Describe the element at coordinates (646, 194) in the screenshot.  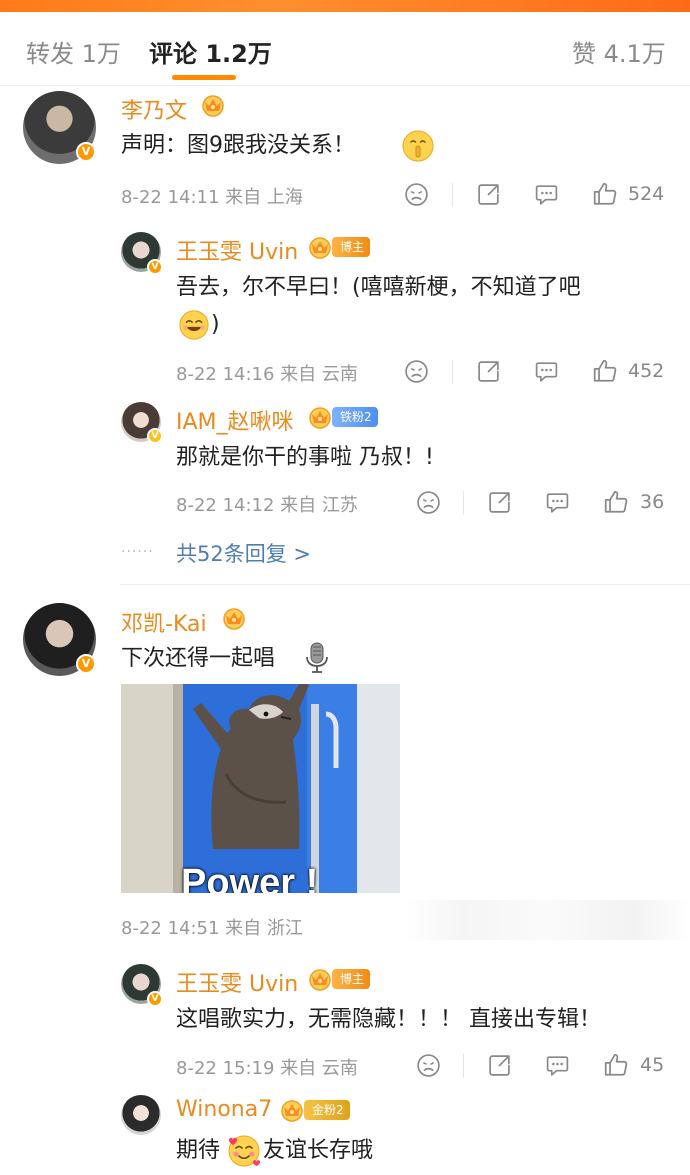
I see `like-count: 524` at that location.